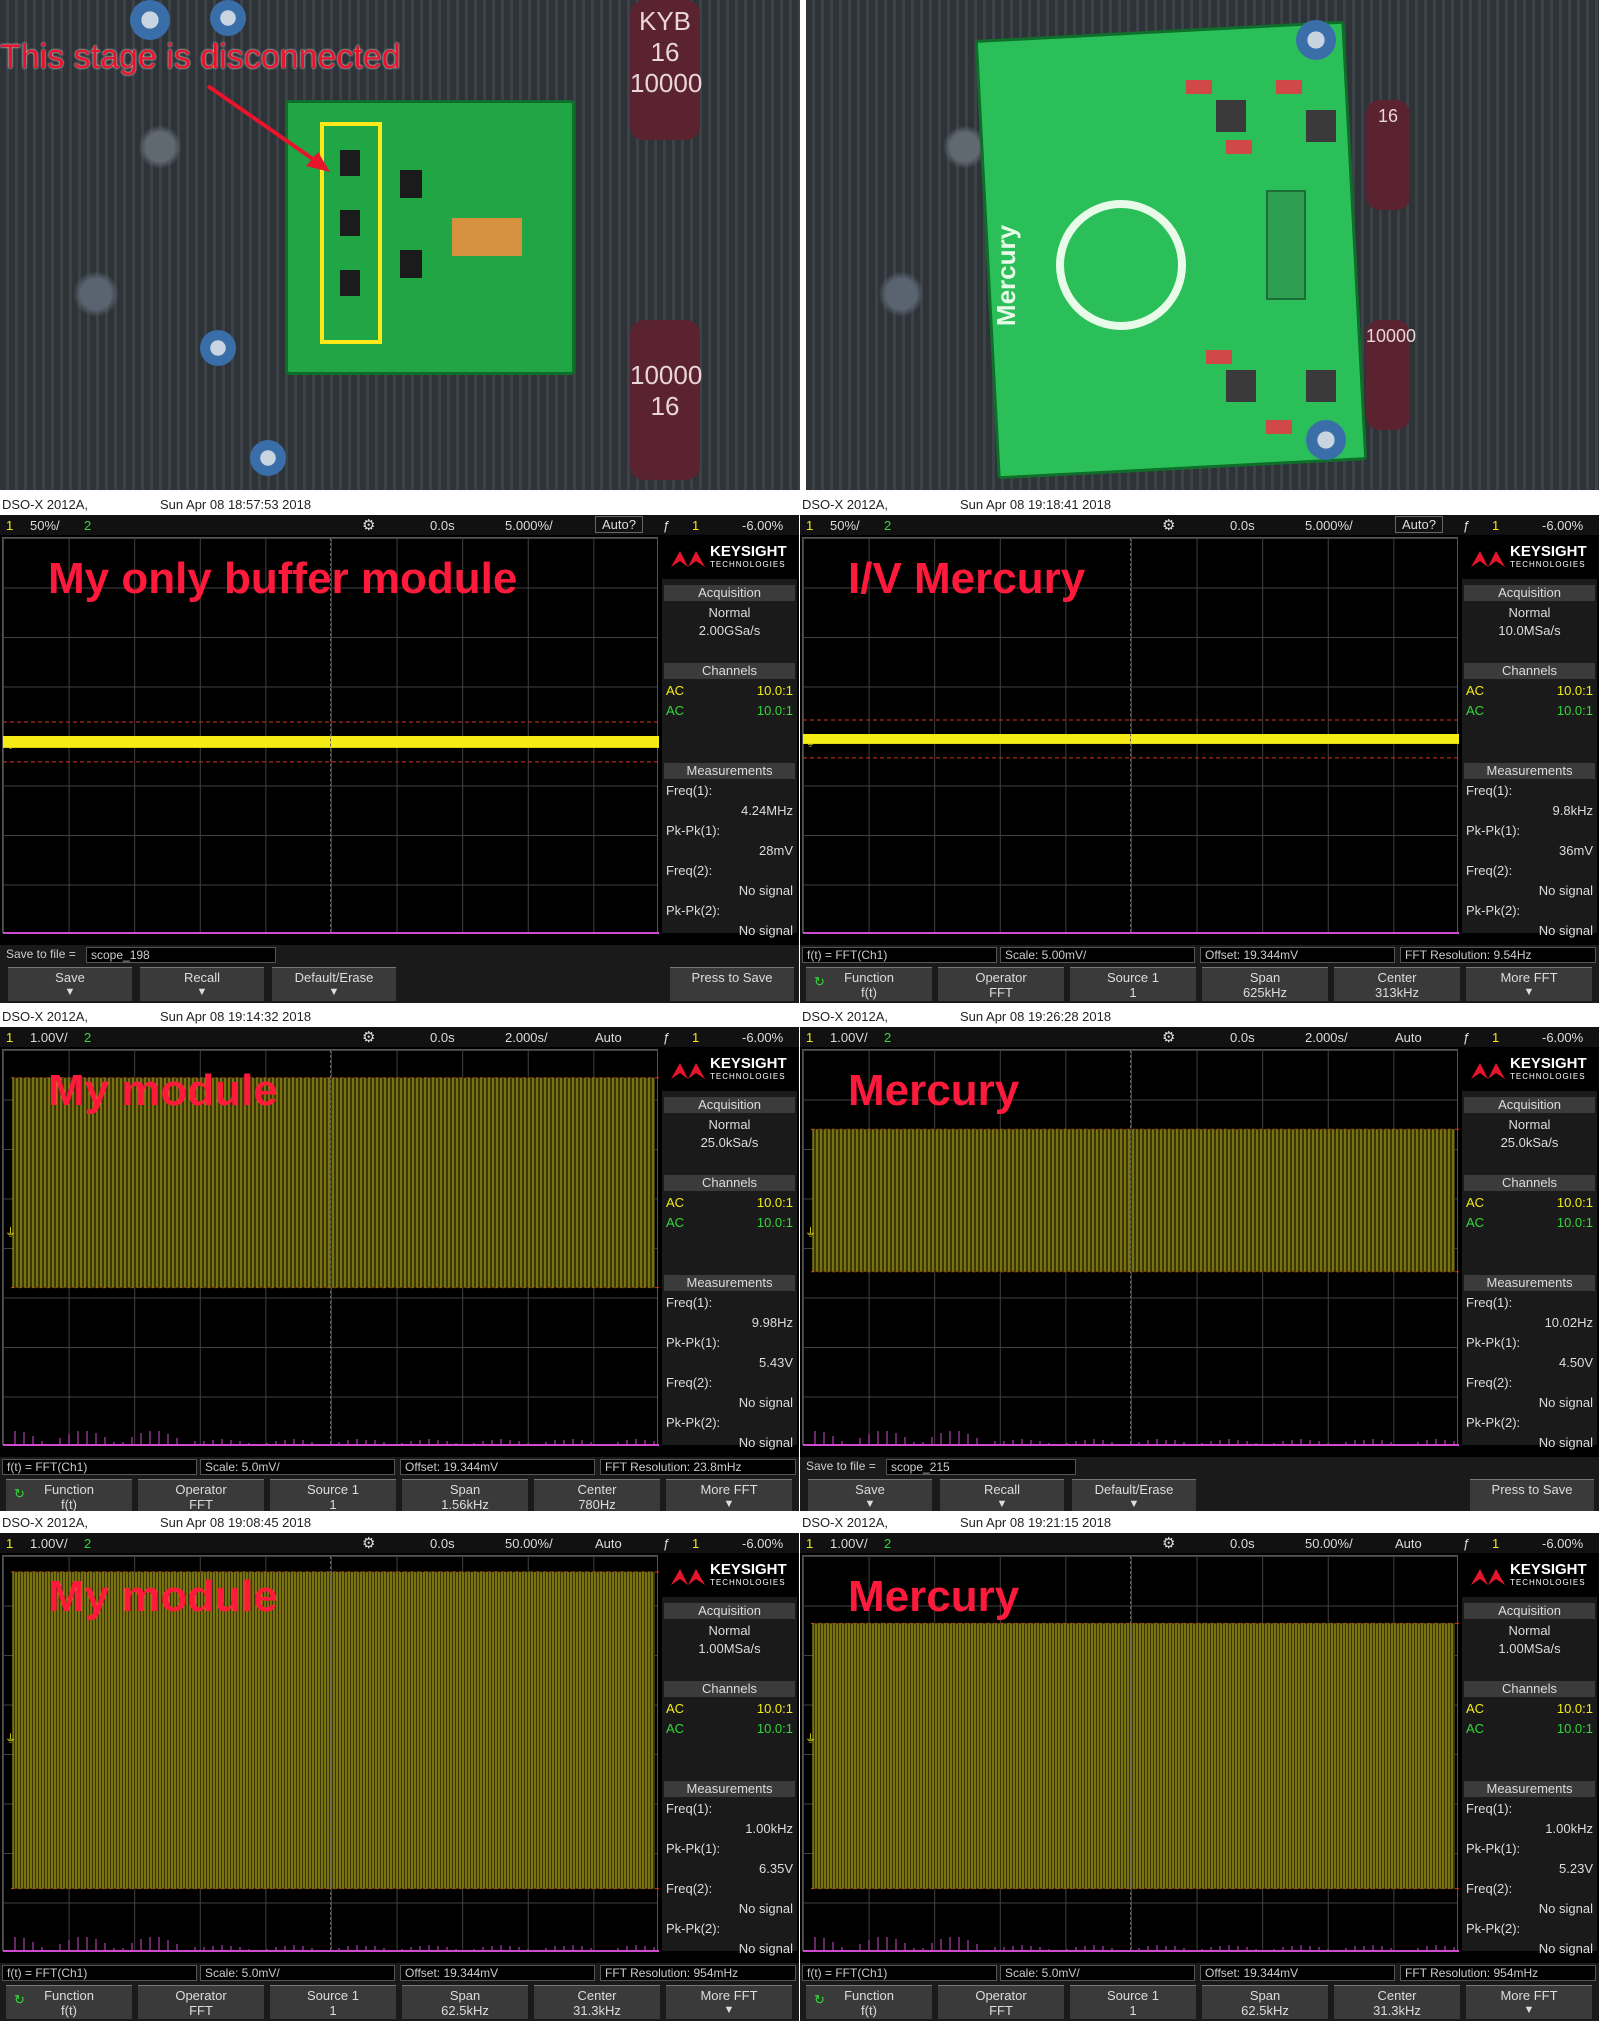  What do you see at coordinates (597, 1496) in the screenshot?
I see `fft-softkey-5: Center 780Hz` at bounding box center [597, 1496].